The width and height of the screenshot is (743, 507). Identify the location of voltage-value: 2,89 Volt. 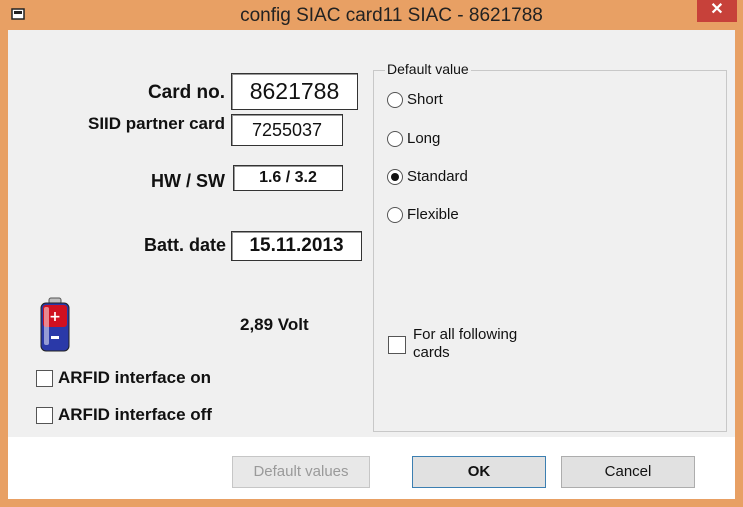
(274, 324).